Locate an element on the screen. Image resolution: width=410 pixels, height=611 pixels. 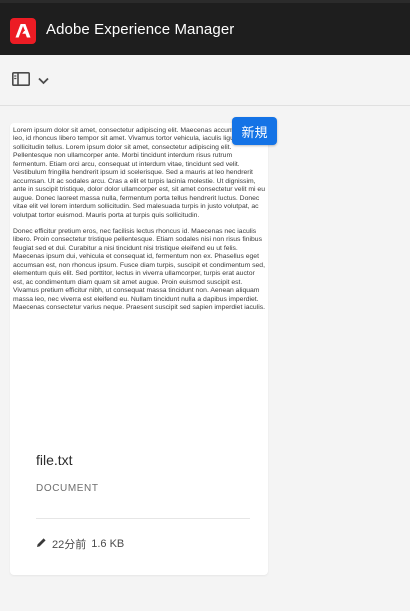
asset-meta: 22分前 1.6 KB is located at coordinates (80, 544).